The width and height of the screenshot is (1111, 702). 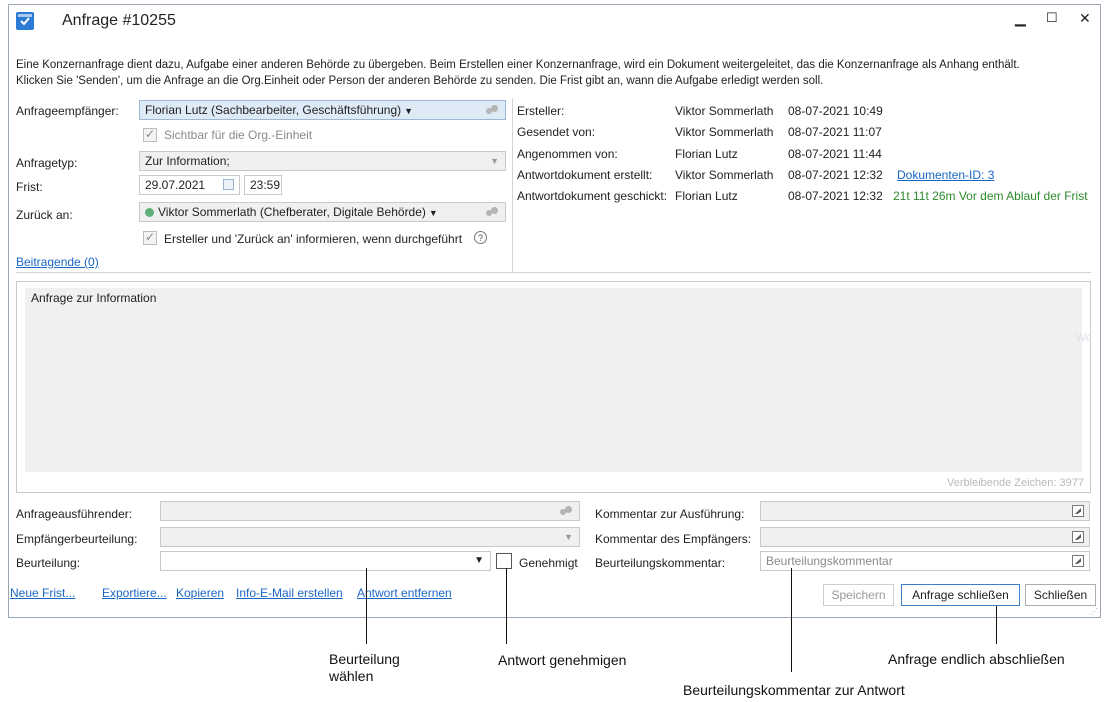 I want to click on ghost-text: We, so click(x=1083, y=338).